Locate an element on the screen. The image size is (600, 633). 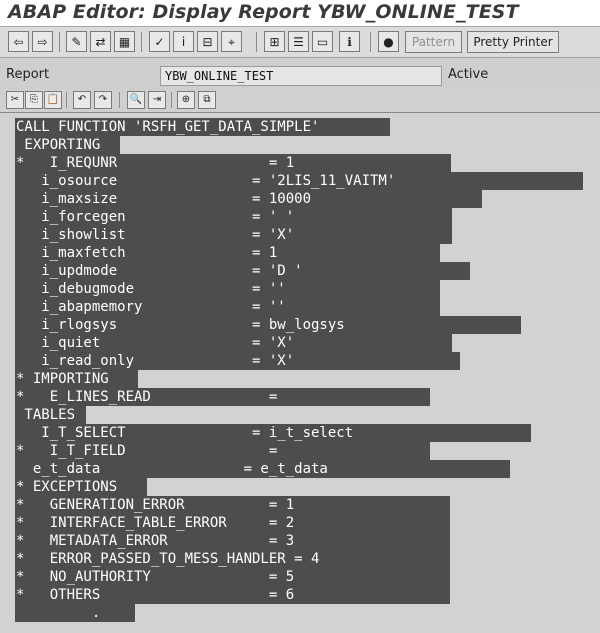
pretty-printer-button: Pretty Printer is located at coordinates (513, 42).